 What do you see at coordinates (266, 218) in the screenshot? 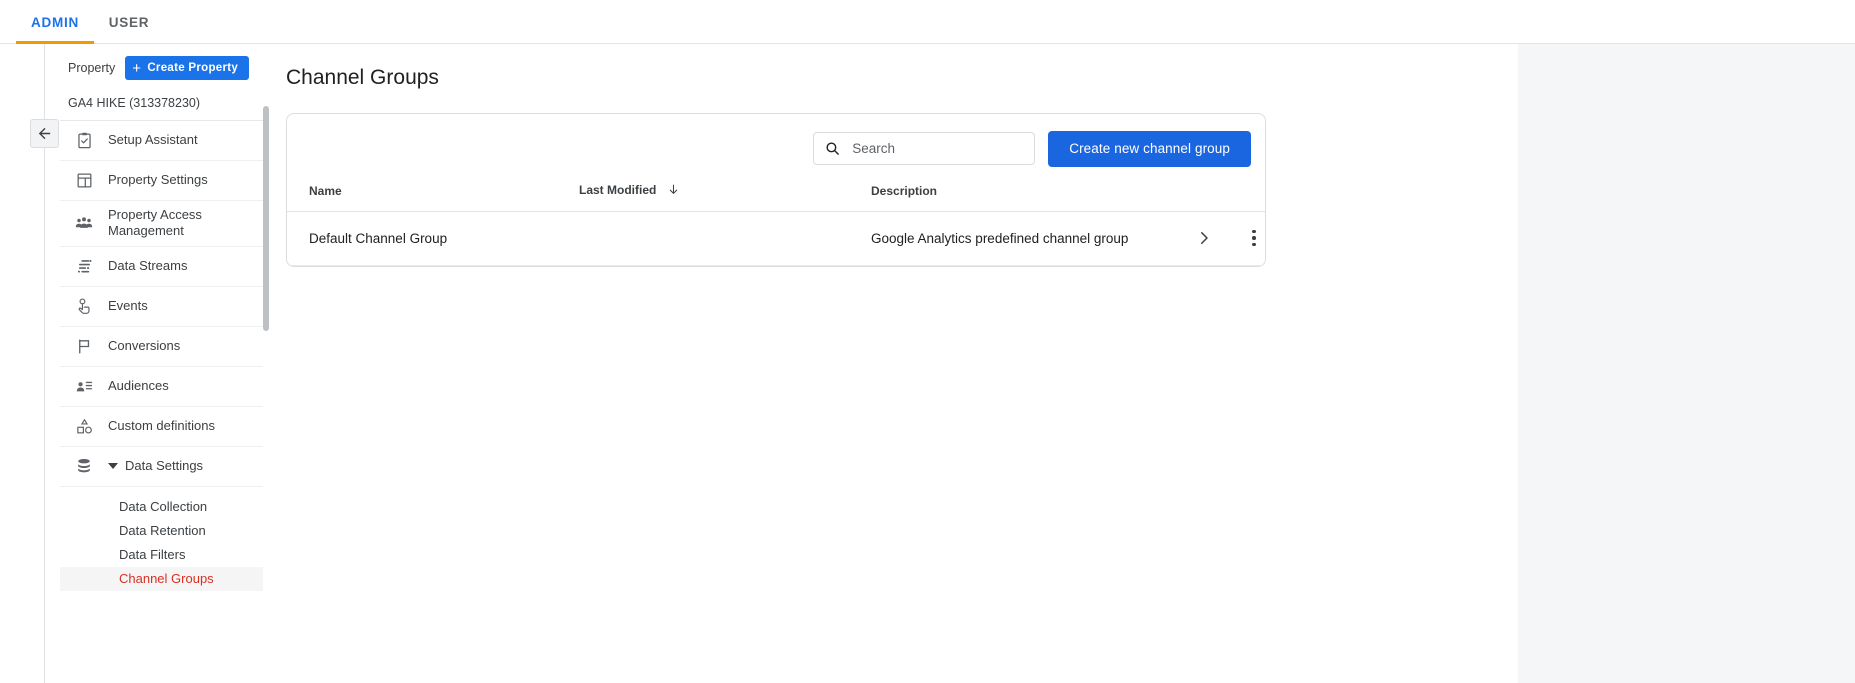
I see `sidebar-scrollbar` at bounding box center [266, 218].